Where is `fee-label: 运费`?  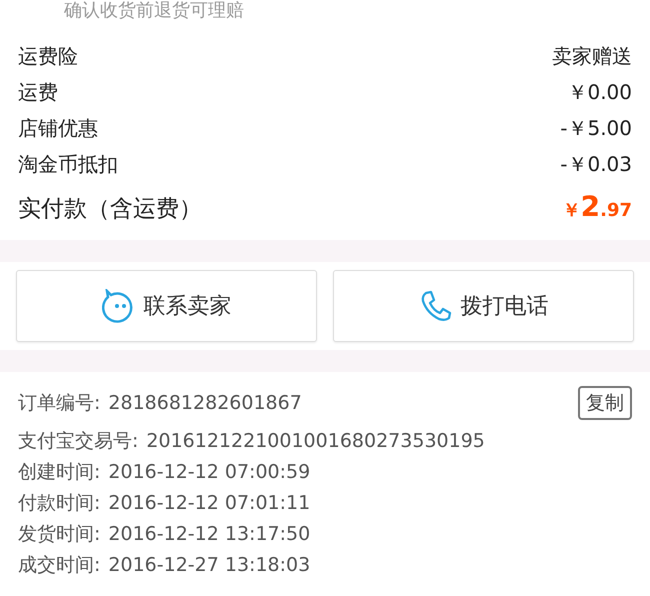
fee-label: 运费 is located at coordinates (38, 92).